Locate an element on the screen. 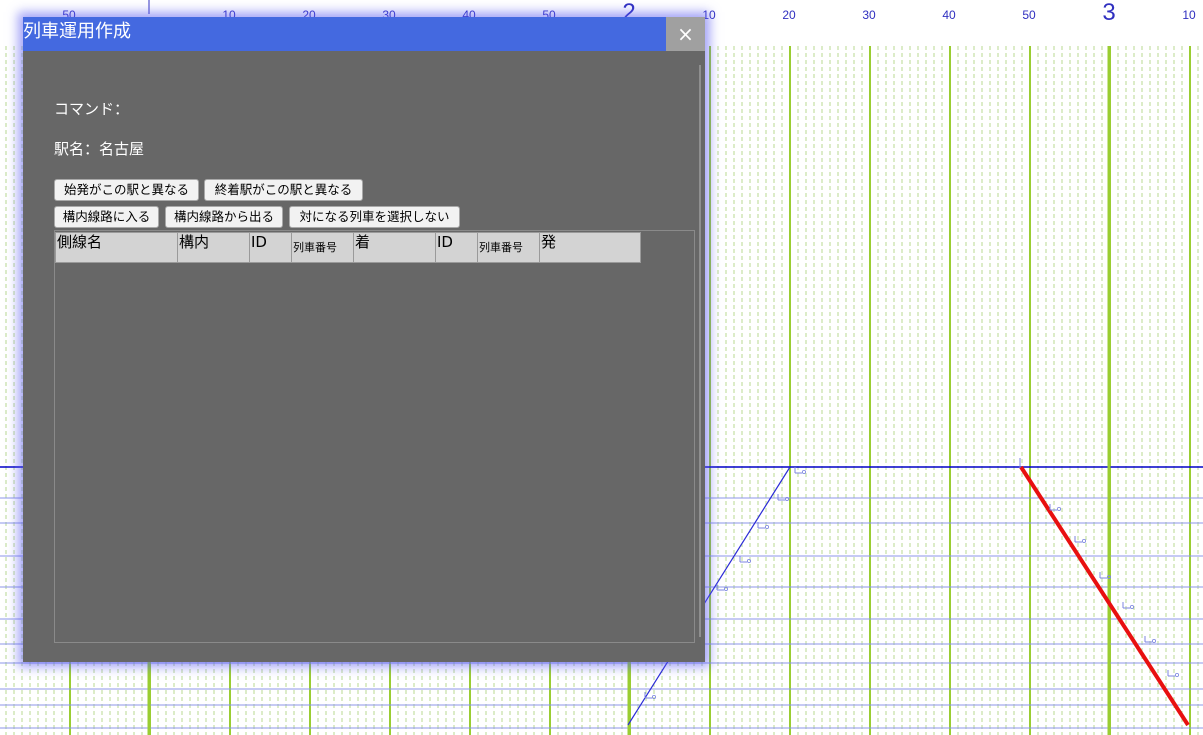  header-yard: 構内 is located at coordinates (213, 247).